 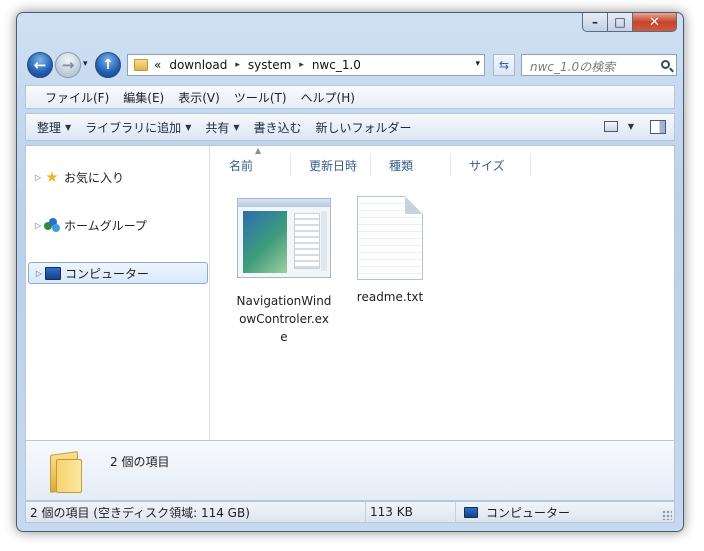 I want to click on close-button: ✕, so click(x=655, y=22).